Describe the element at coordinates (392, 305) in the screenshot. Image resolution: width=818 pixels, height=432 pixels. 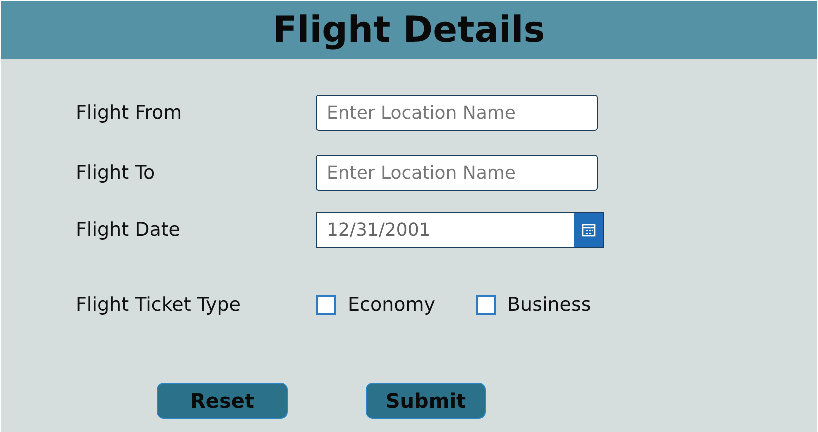
I see `checkbox-label: Economy` at that location.